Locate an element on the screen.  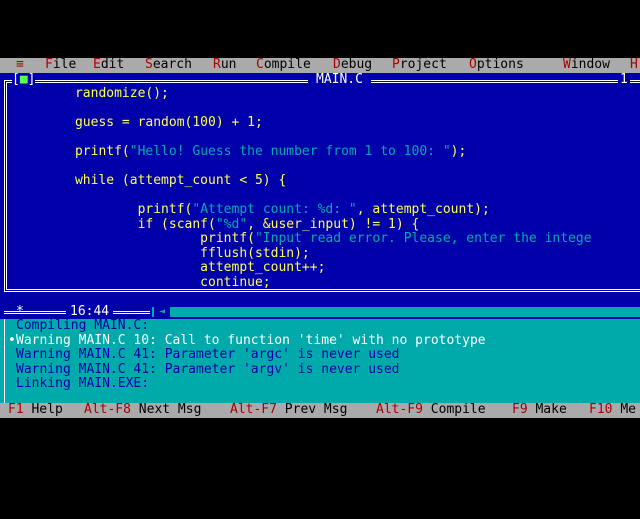
status-make: F9 Make is located at coordinates (539, 410).